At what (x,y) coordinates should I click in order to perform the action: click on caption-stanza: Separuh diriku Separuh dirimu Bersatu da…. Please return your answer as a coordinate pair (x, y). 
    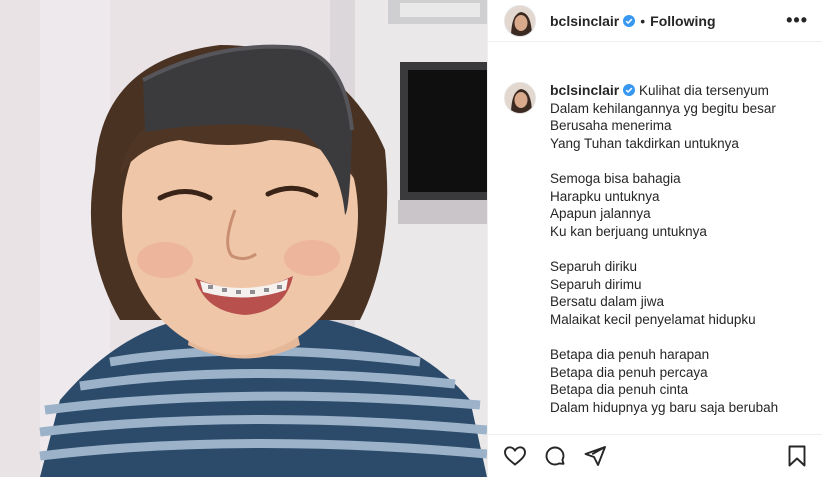
    Looking at the image, I should click on (664, 293).